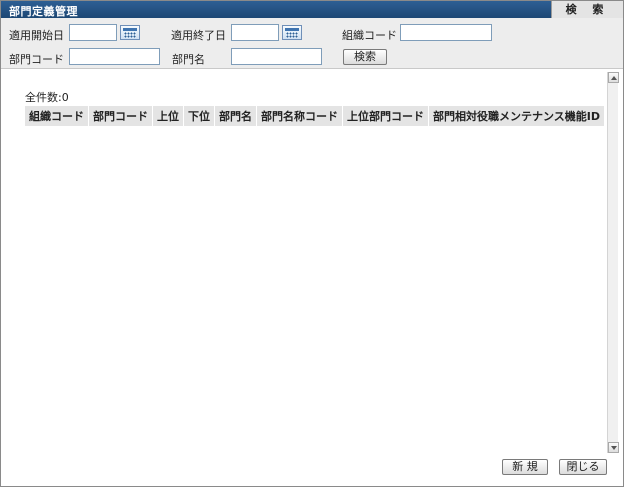  What do you see at coordinates (299, 116) in the screenshot?
I see `column-header: 部門名称コード` at bounding box center [299, 116].